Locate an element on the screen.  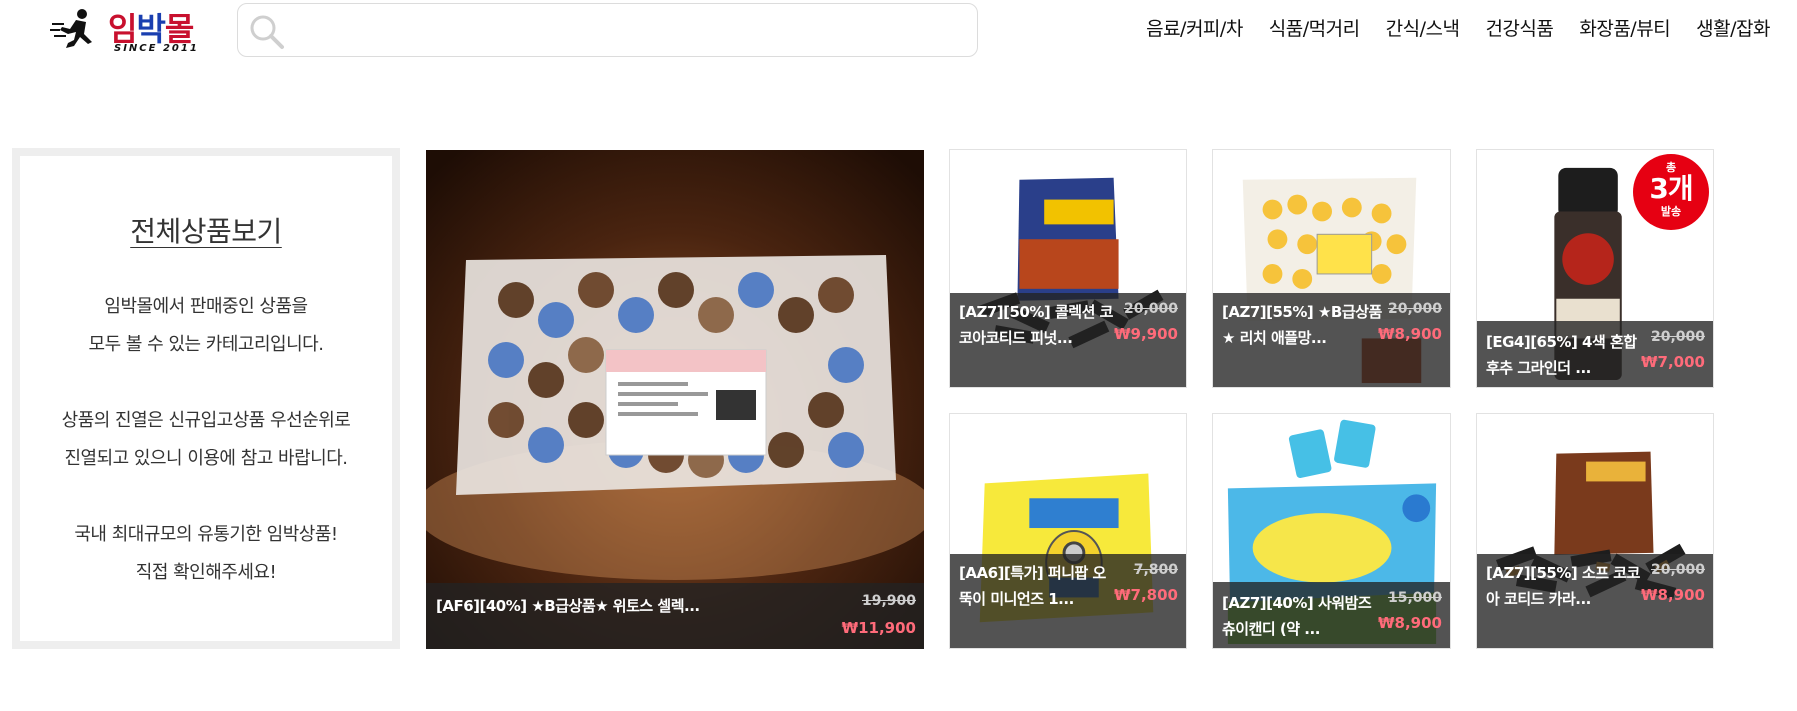
info-line: 임박몰에서 판매중인 상품을 is located at coordinates (206, 306).